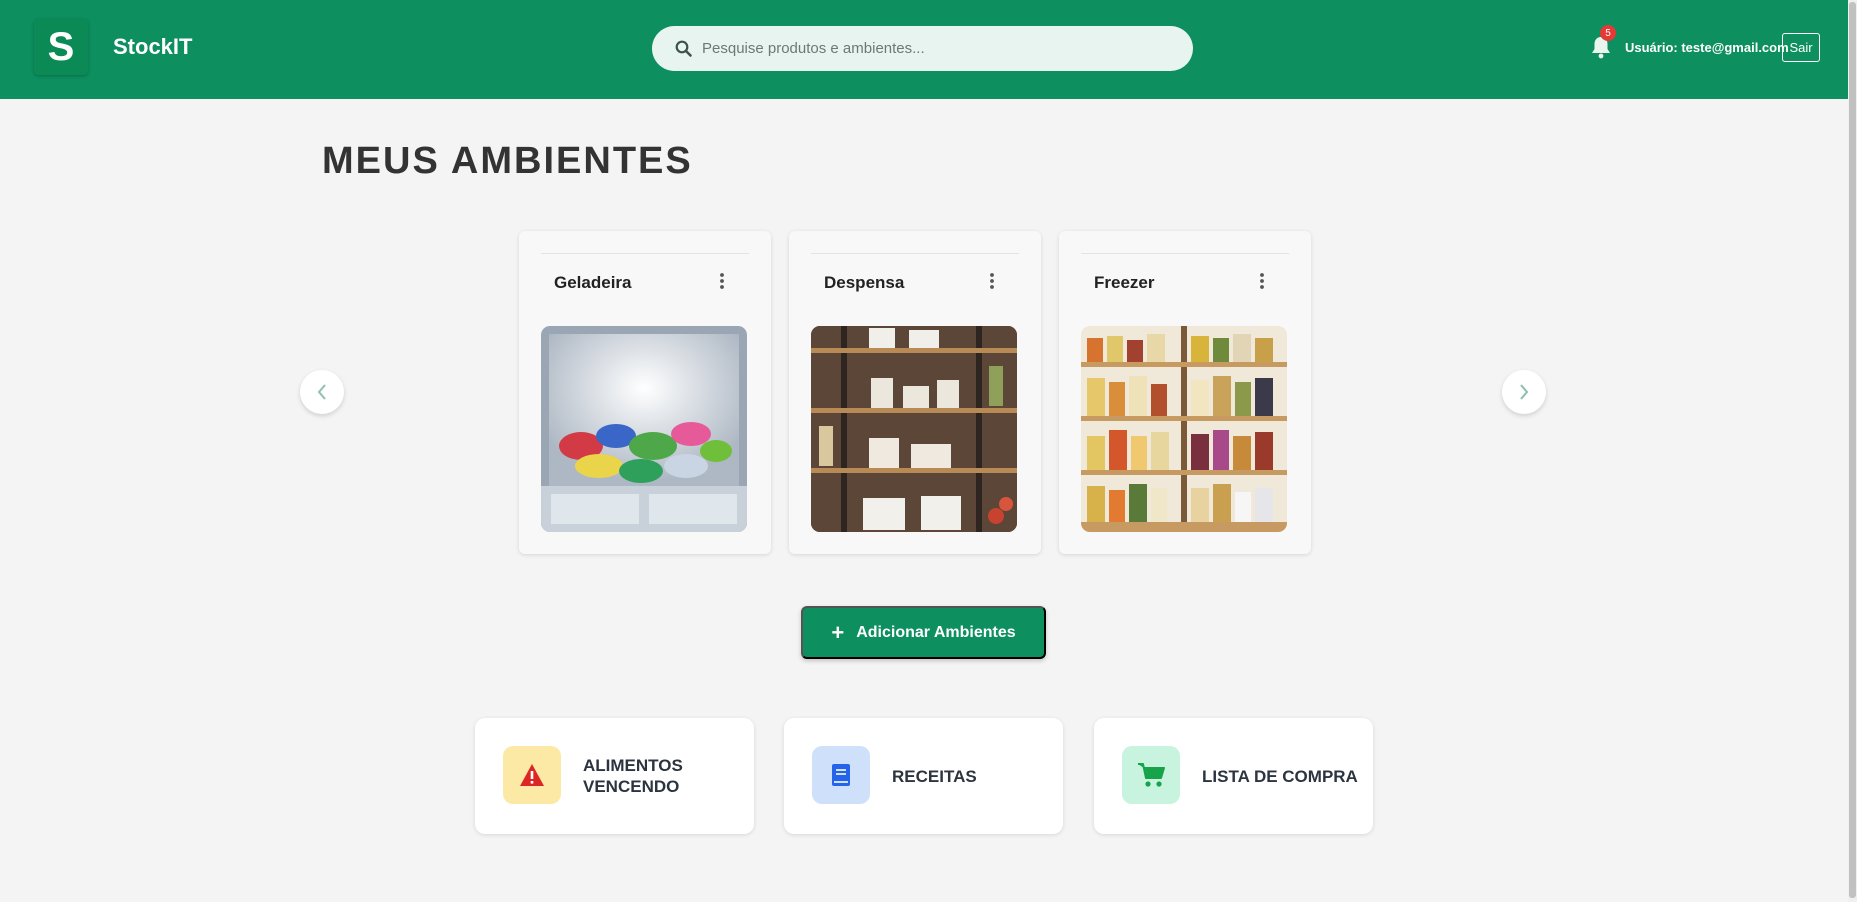  Describe the element at coordinates (1707, 47) in the screenshot. I see `user-label: Usuário: teste@gmail.com` at that location.